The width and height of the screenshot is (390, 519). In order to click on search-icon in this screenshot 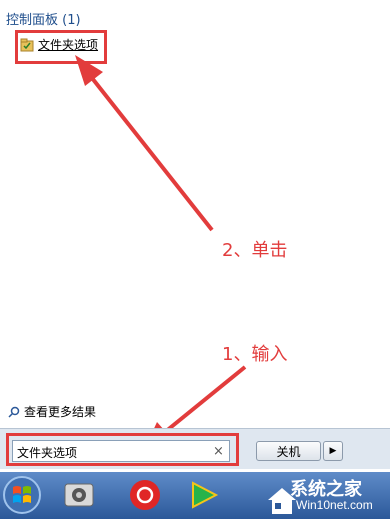, I will do `click(14, 412)`.